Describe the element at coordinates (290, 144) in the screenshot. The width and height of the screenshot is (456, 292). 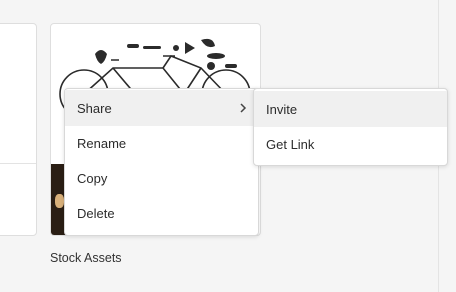
I see `submenu-item-label: Get Link` at that location.